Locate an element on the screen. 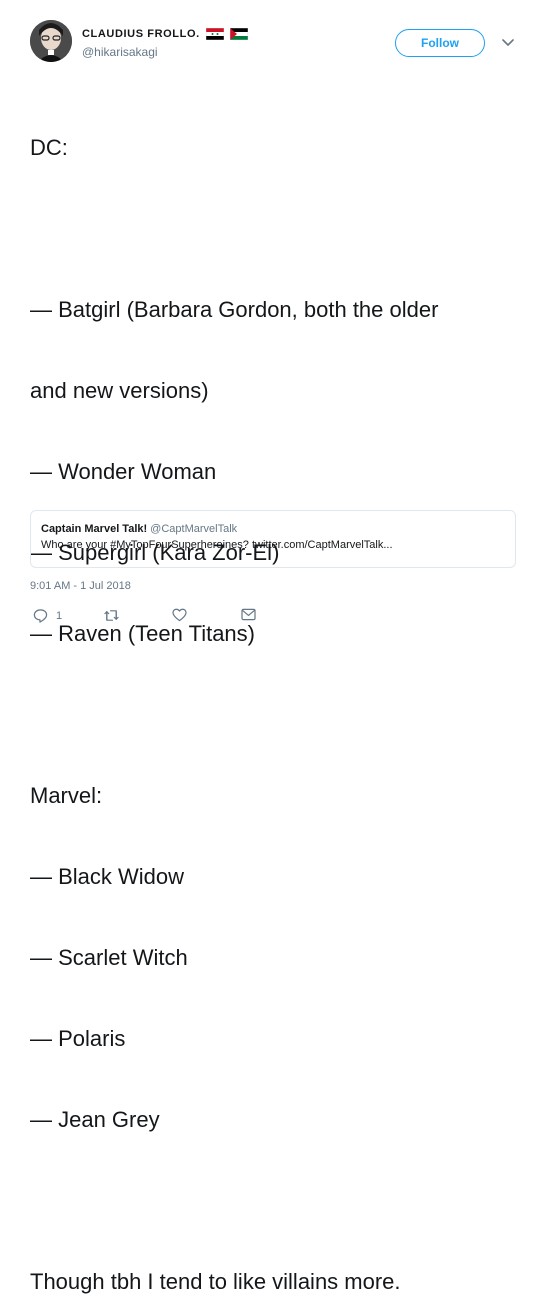 The image size is (540, 1294). palestine-flag-icon is located at coordinates (238, 34).